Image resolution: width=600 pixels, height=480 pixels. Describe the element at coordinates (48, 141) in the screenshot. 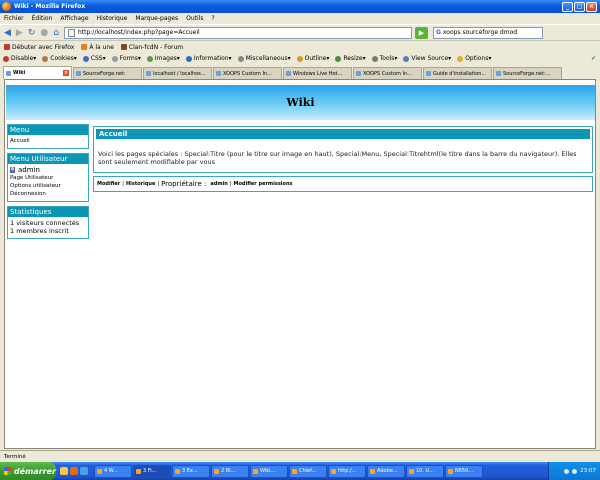

I see `menu-link-accueil: Accueil` at that location.